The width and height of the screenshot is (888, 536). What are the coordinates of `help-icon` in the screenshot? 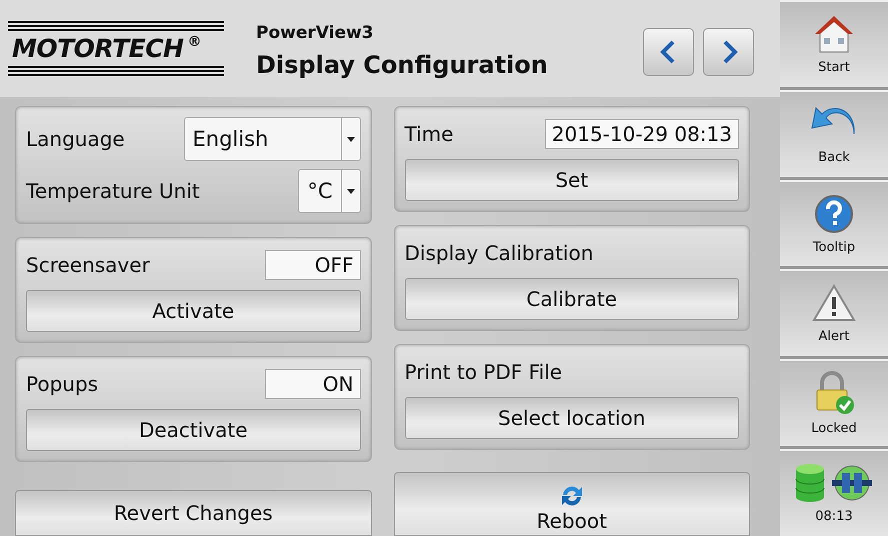 It's located at (834, 214).